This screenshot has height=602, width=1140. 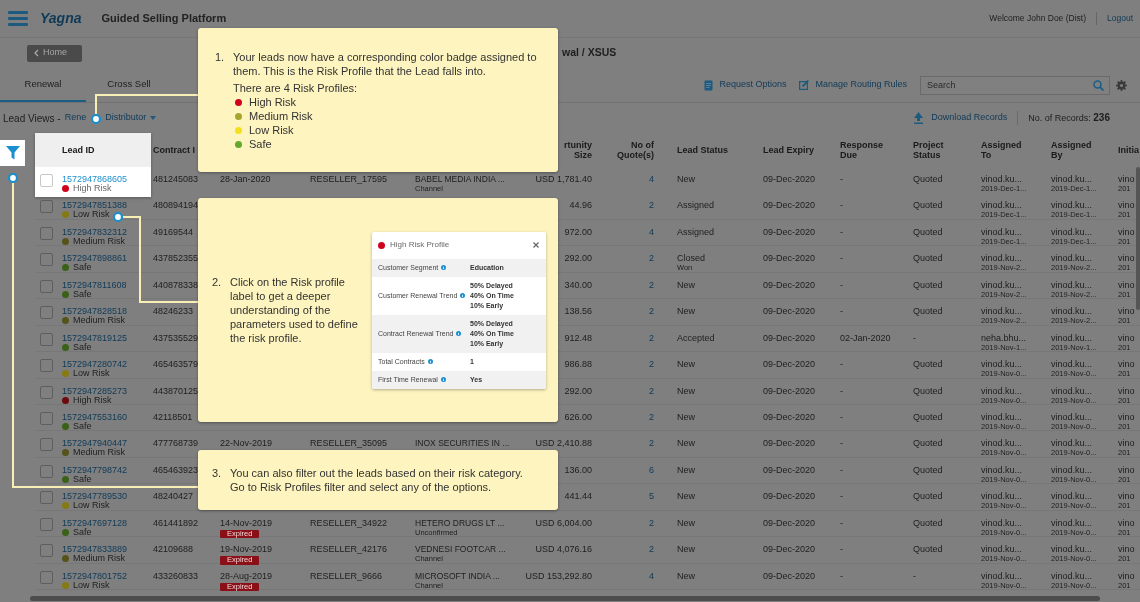 What do you see at coordinates (104, 443) in the screenshot?
I see `lead-id-link: 1572947940447` at bounding box center [104, 443].